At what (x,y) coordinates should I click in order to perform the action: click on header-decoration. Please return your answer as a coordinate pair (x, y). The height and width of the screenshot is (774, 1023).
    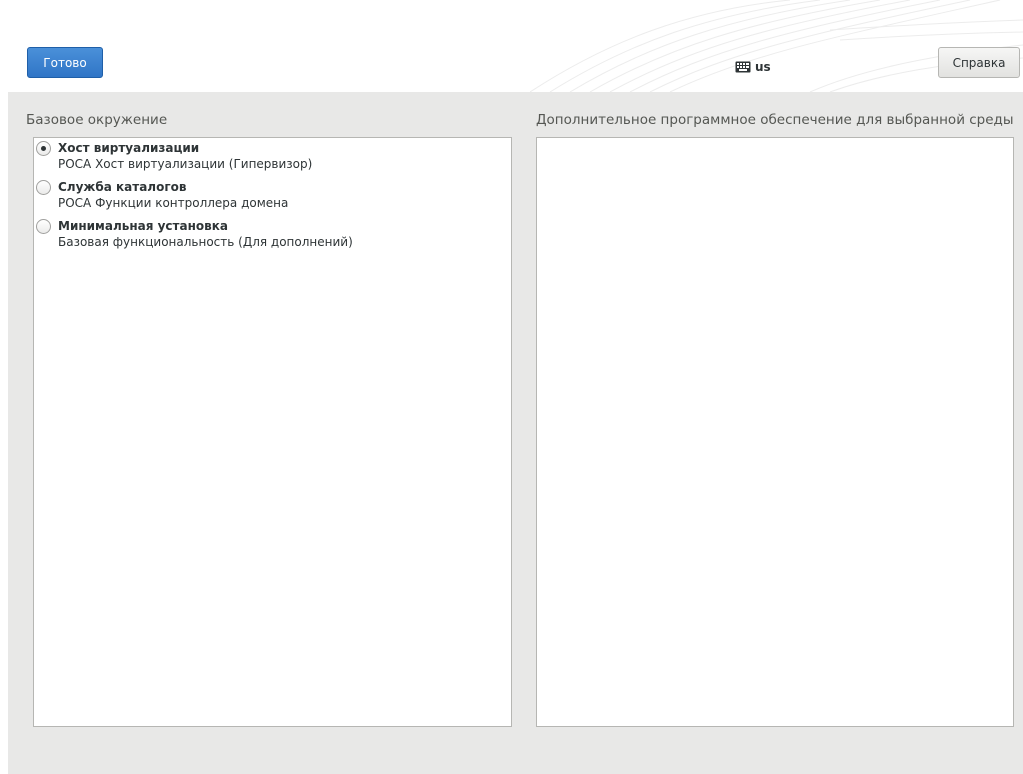
    Looking at the image, I should click on (776, 46).